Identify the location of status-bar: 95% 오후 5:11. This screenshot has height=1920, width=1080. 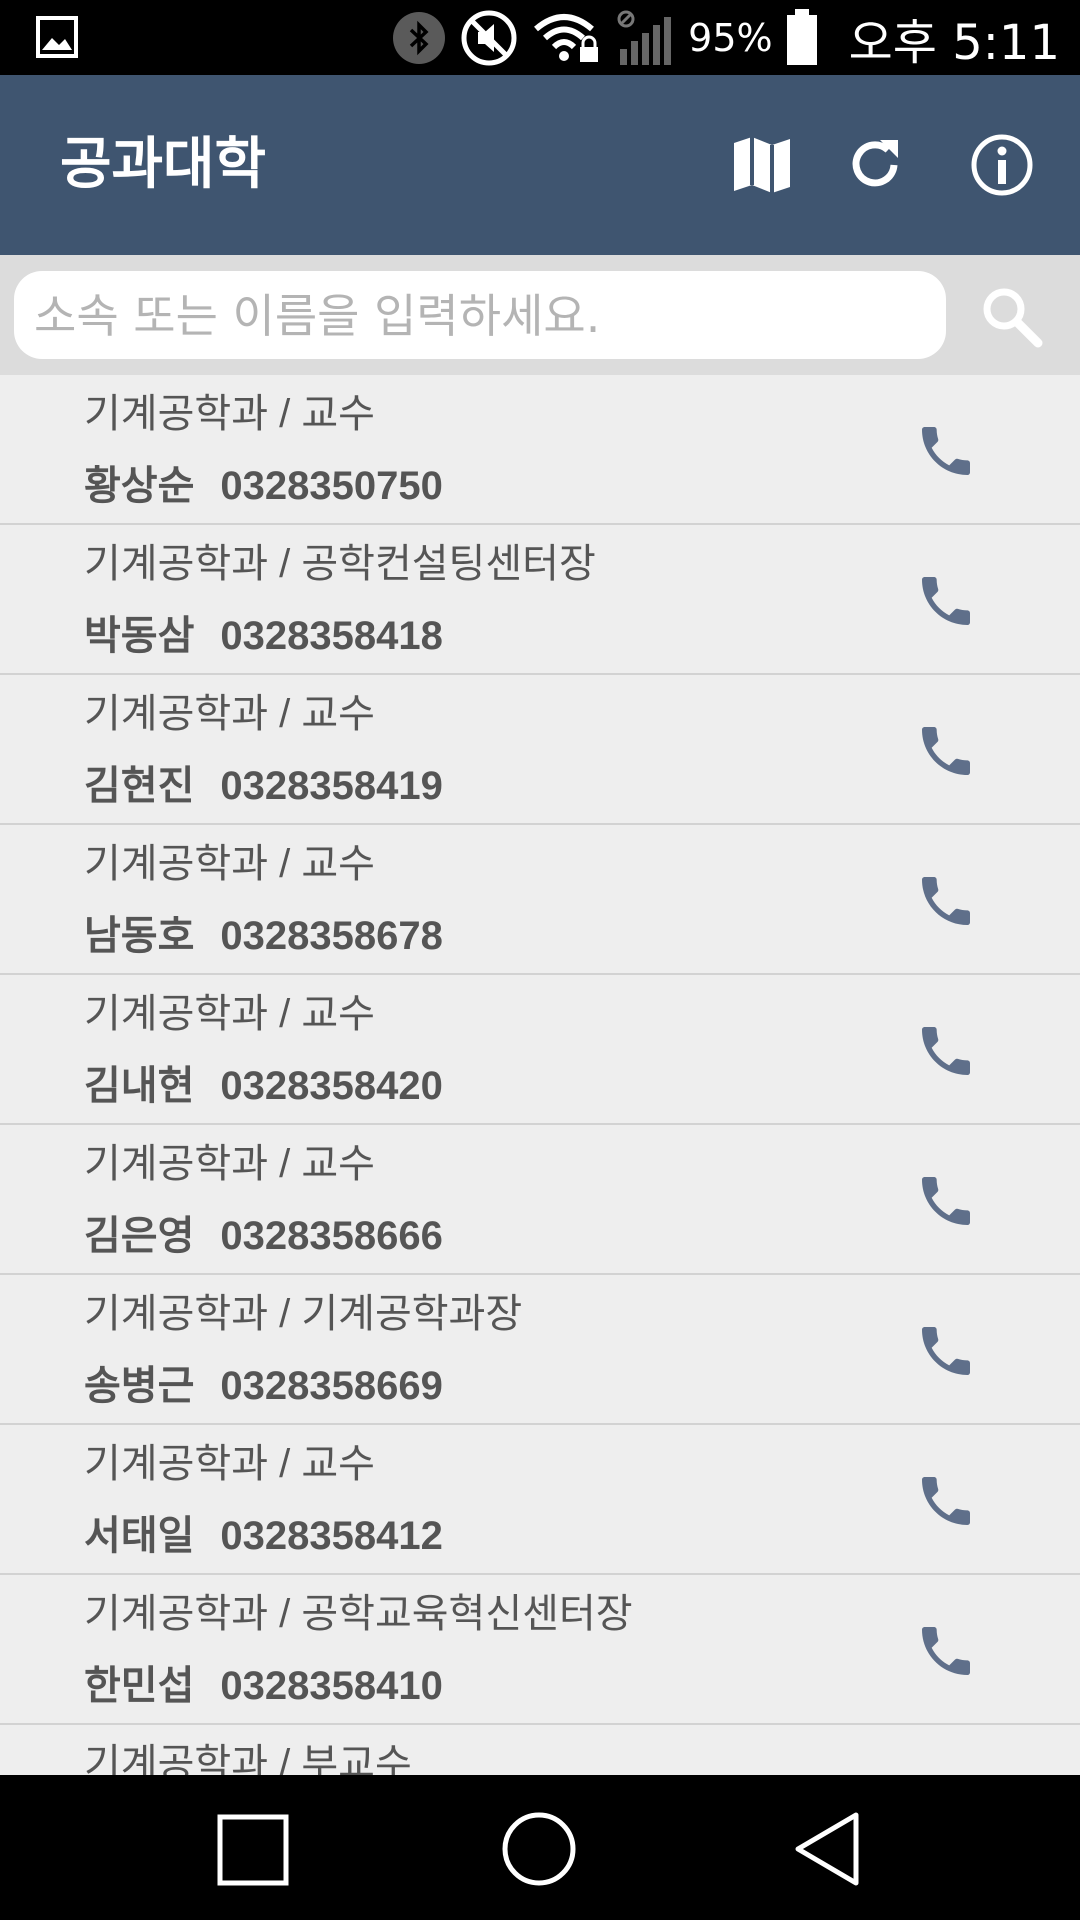
(540, 37).